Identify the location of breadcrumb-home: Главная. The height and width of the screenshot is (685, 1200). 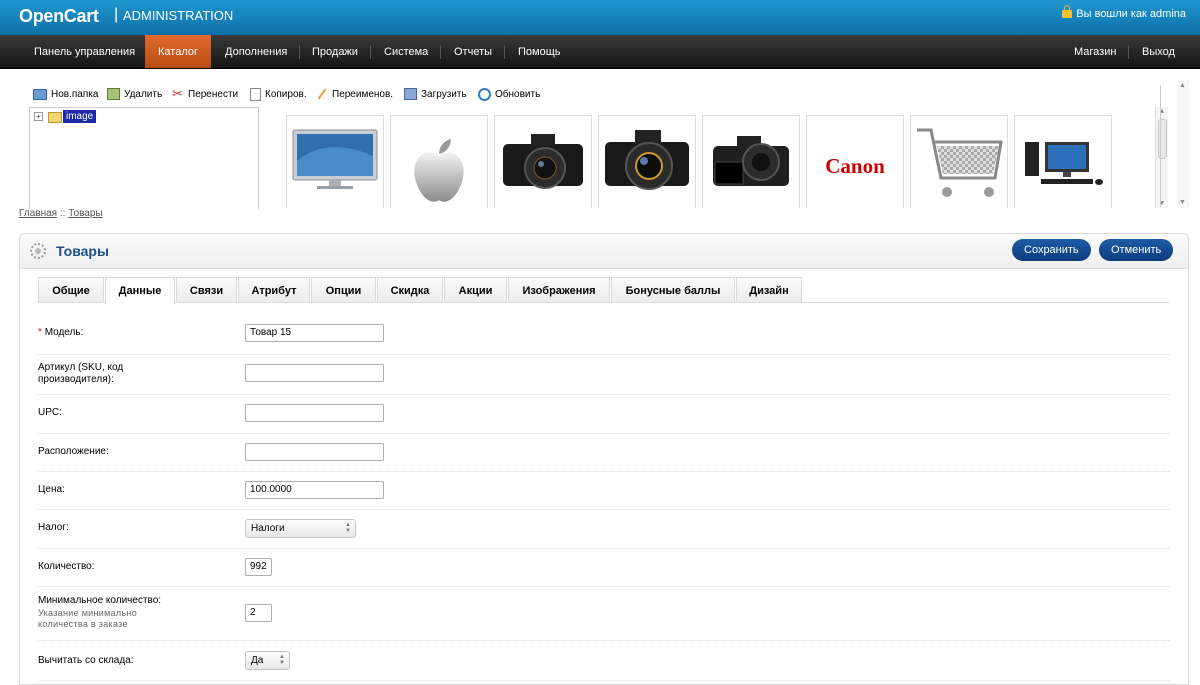
(38, 213).